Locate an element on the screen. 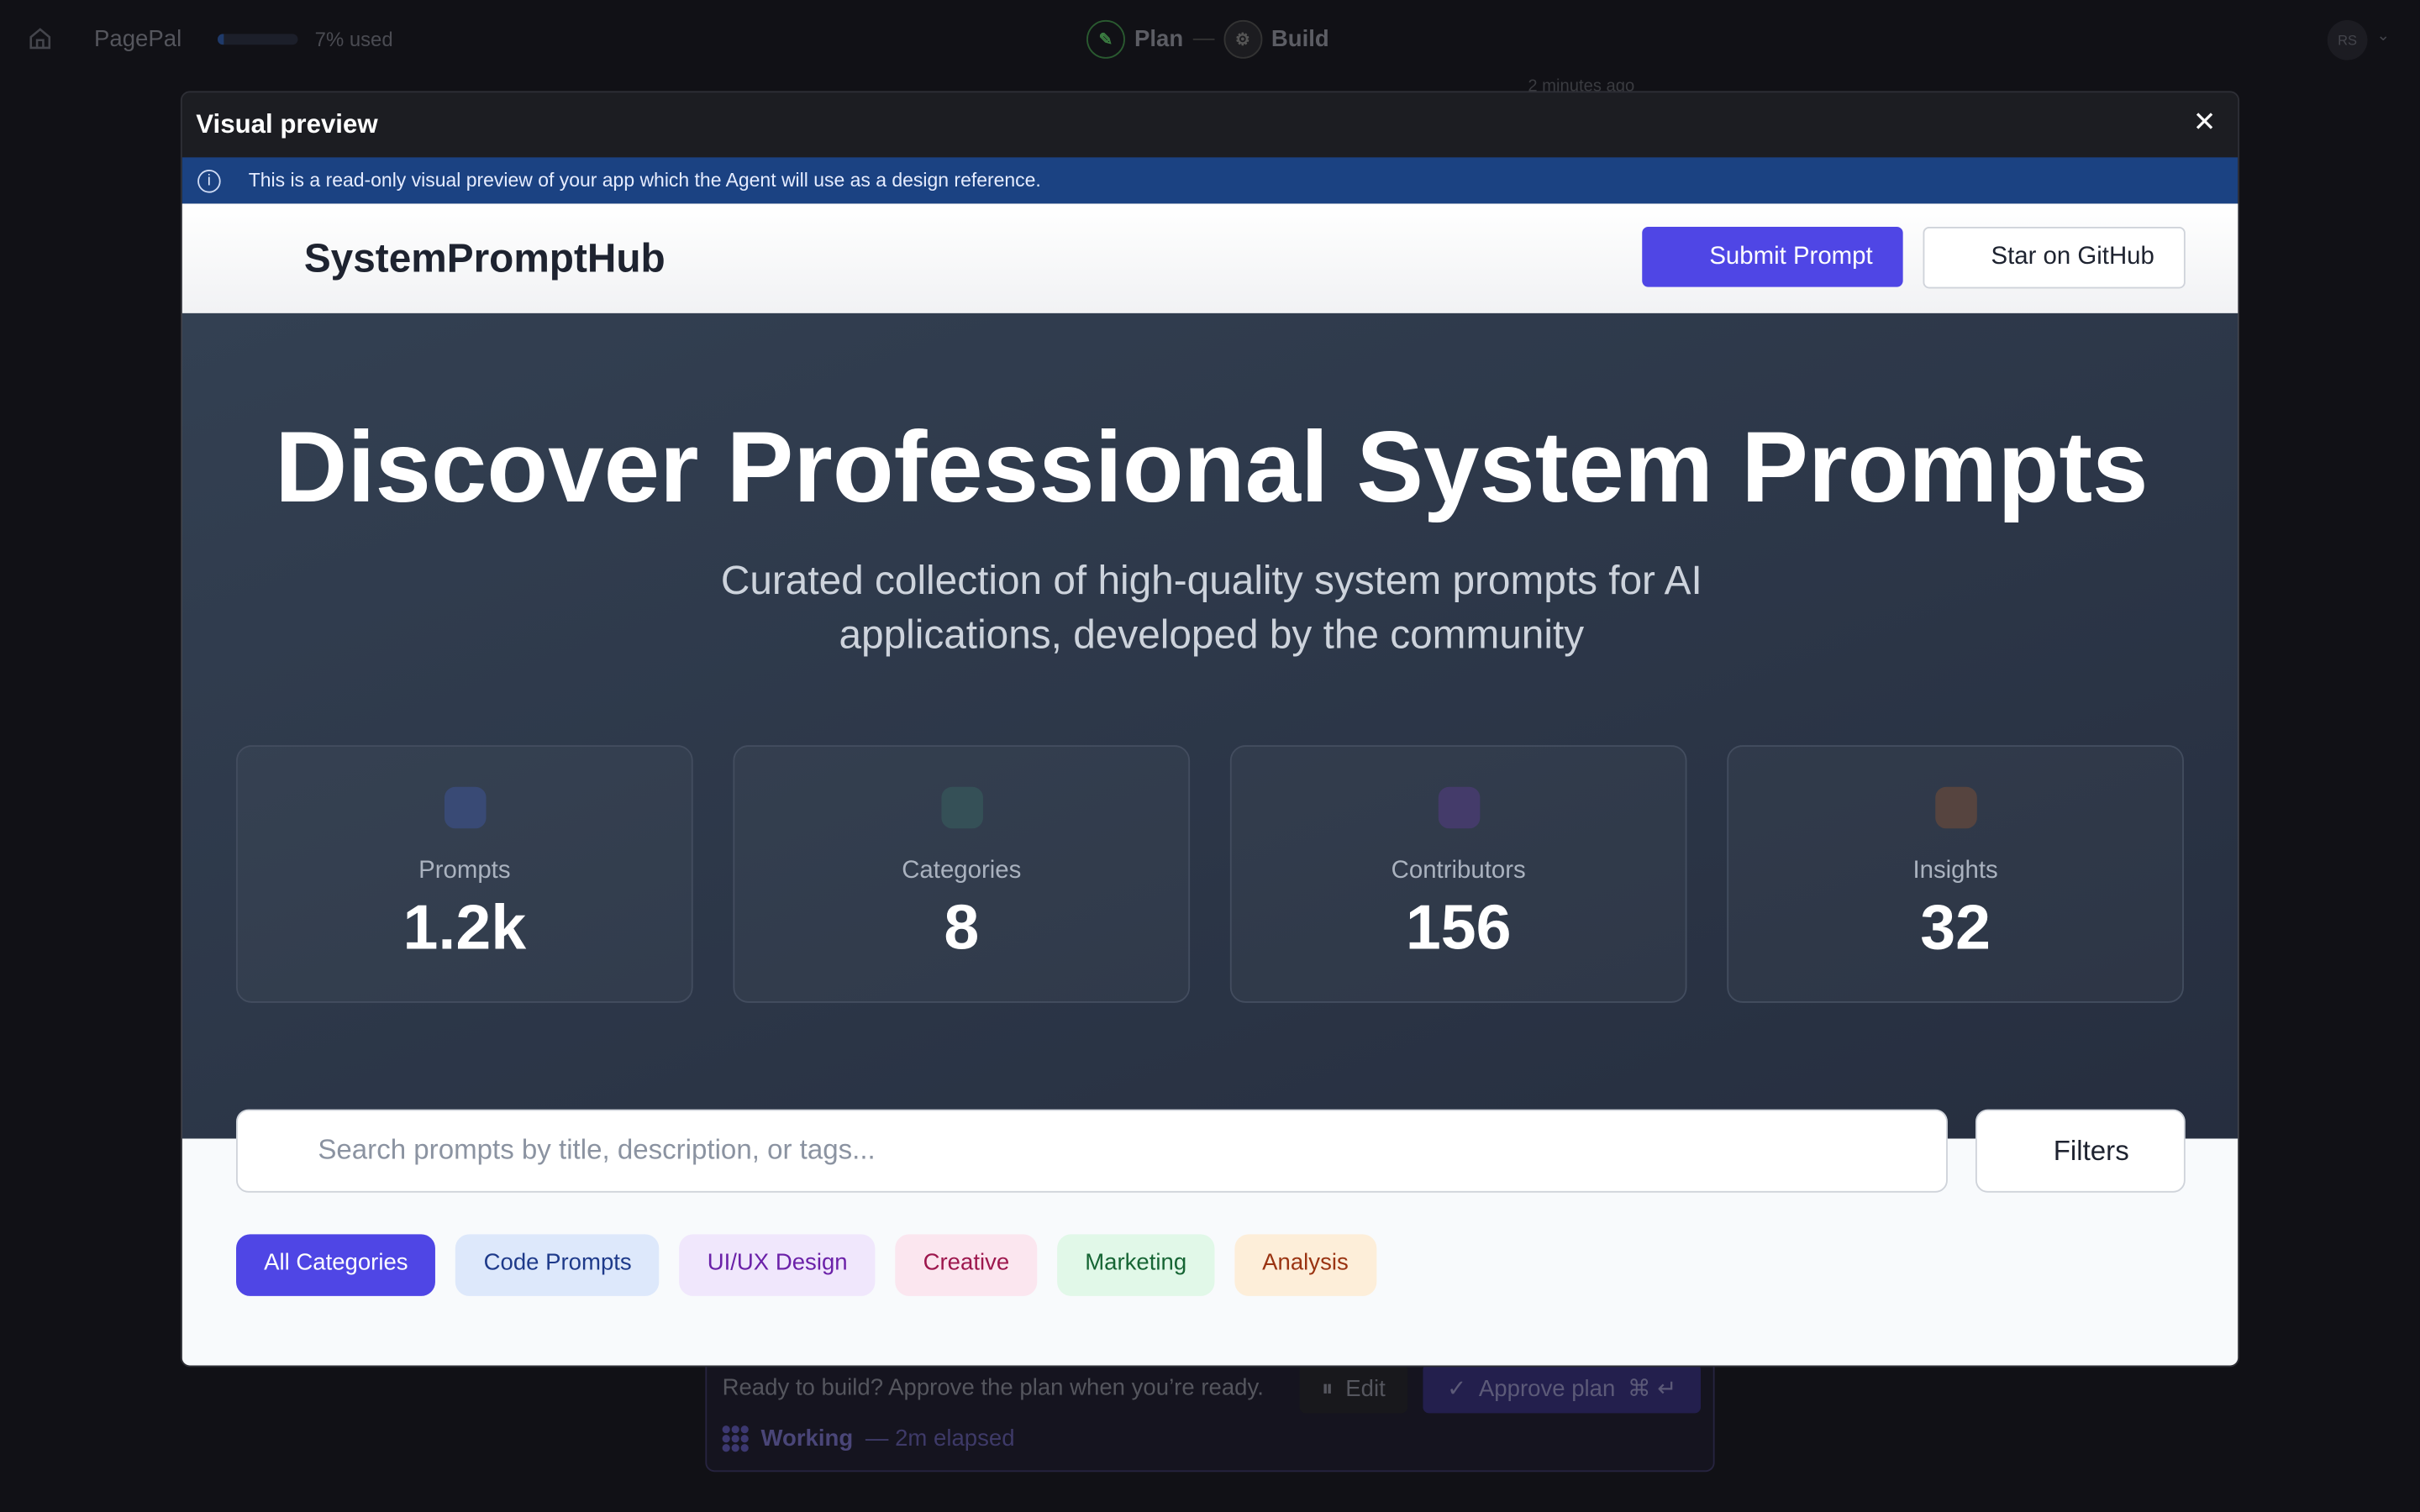 The height and width of the screenshot is (1512, 2420). shortcut-hint: ⌘ ↵ is located at coordinates (1652, 1389).